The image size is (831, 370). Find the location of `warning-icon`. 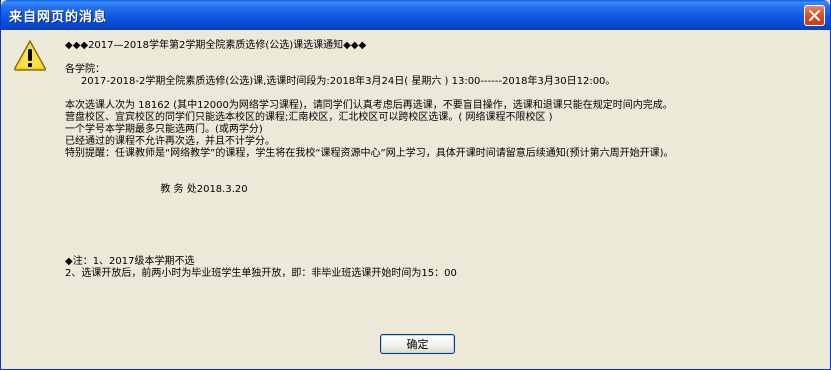

warning-icon is located at coordinates (30, 55).